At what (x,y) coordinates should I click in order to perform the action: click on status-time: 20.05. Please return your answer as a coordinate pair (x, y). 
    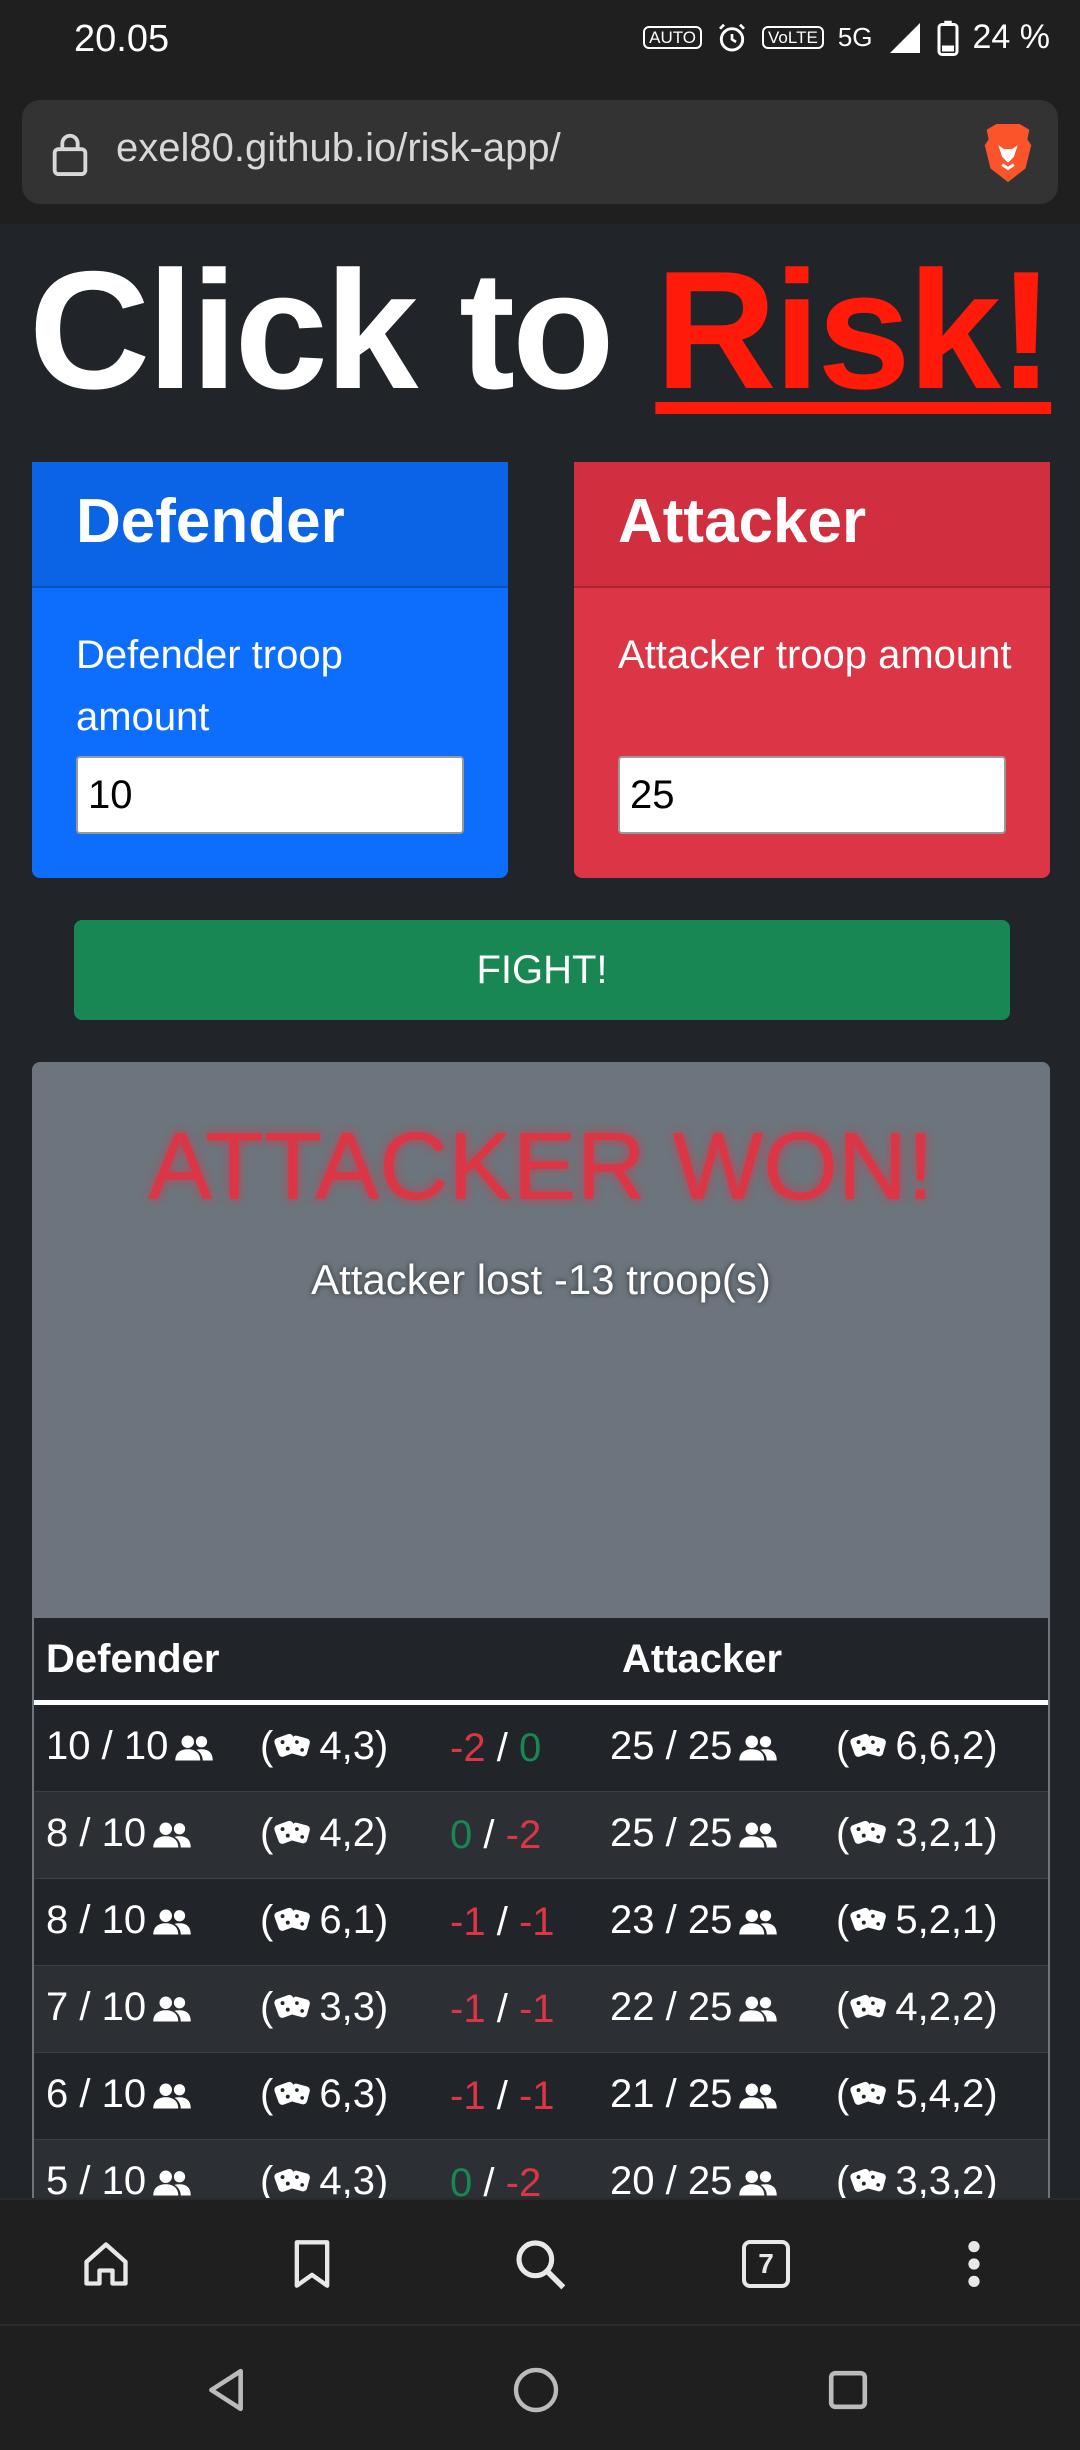
    Looking at the image, I should click on (122, 39).